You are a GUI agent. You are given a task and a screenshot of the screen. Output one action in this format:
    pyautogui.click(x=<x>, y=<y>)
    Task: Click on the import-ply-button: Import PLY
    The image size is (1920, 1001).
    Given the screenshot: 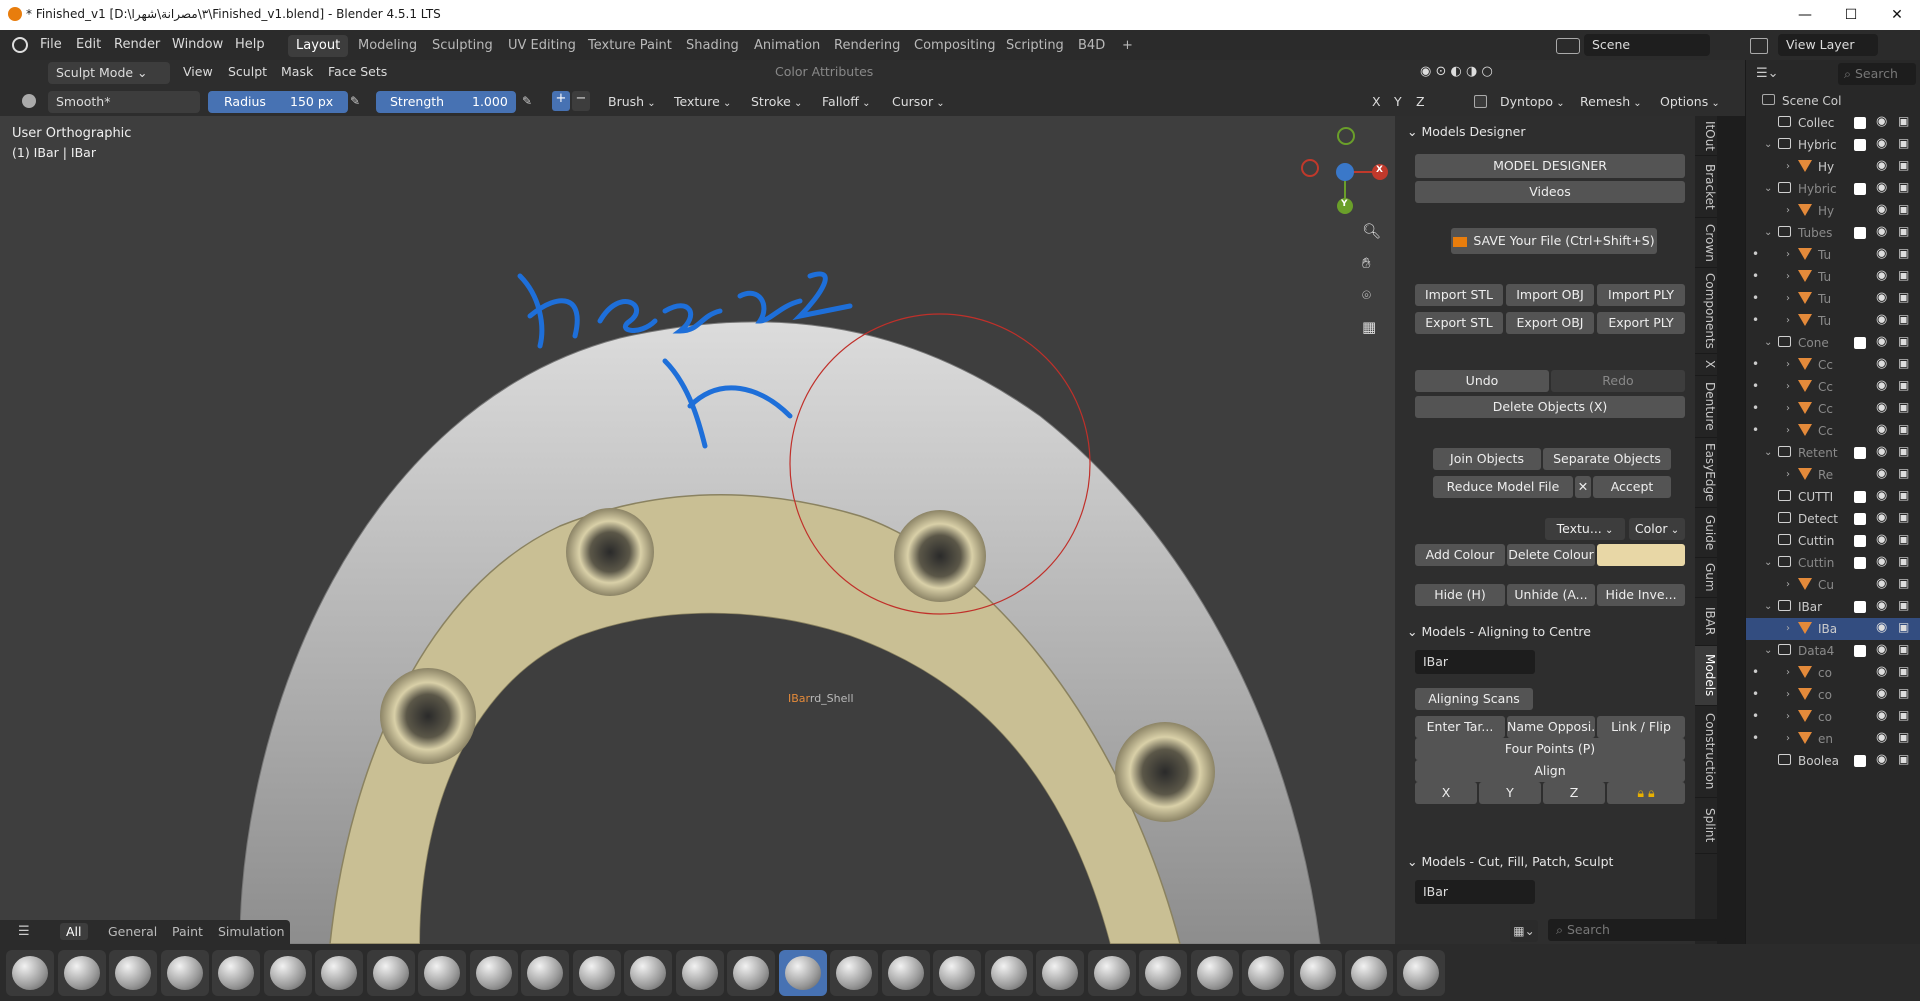 What is the action you would take?
    pyautogui.click(x=1641, y=295)
    